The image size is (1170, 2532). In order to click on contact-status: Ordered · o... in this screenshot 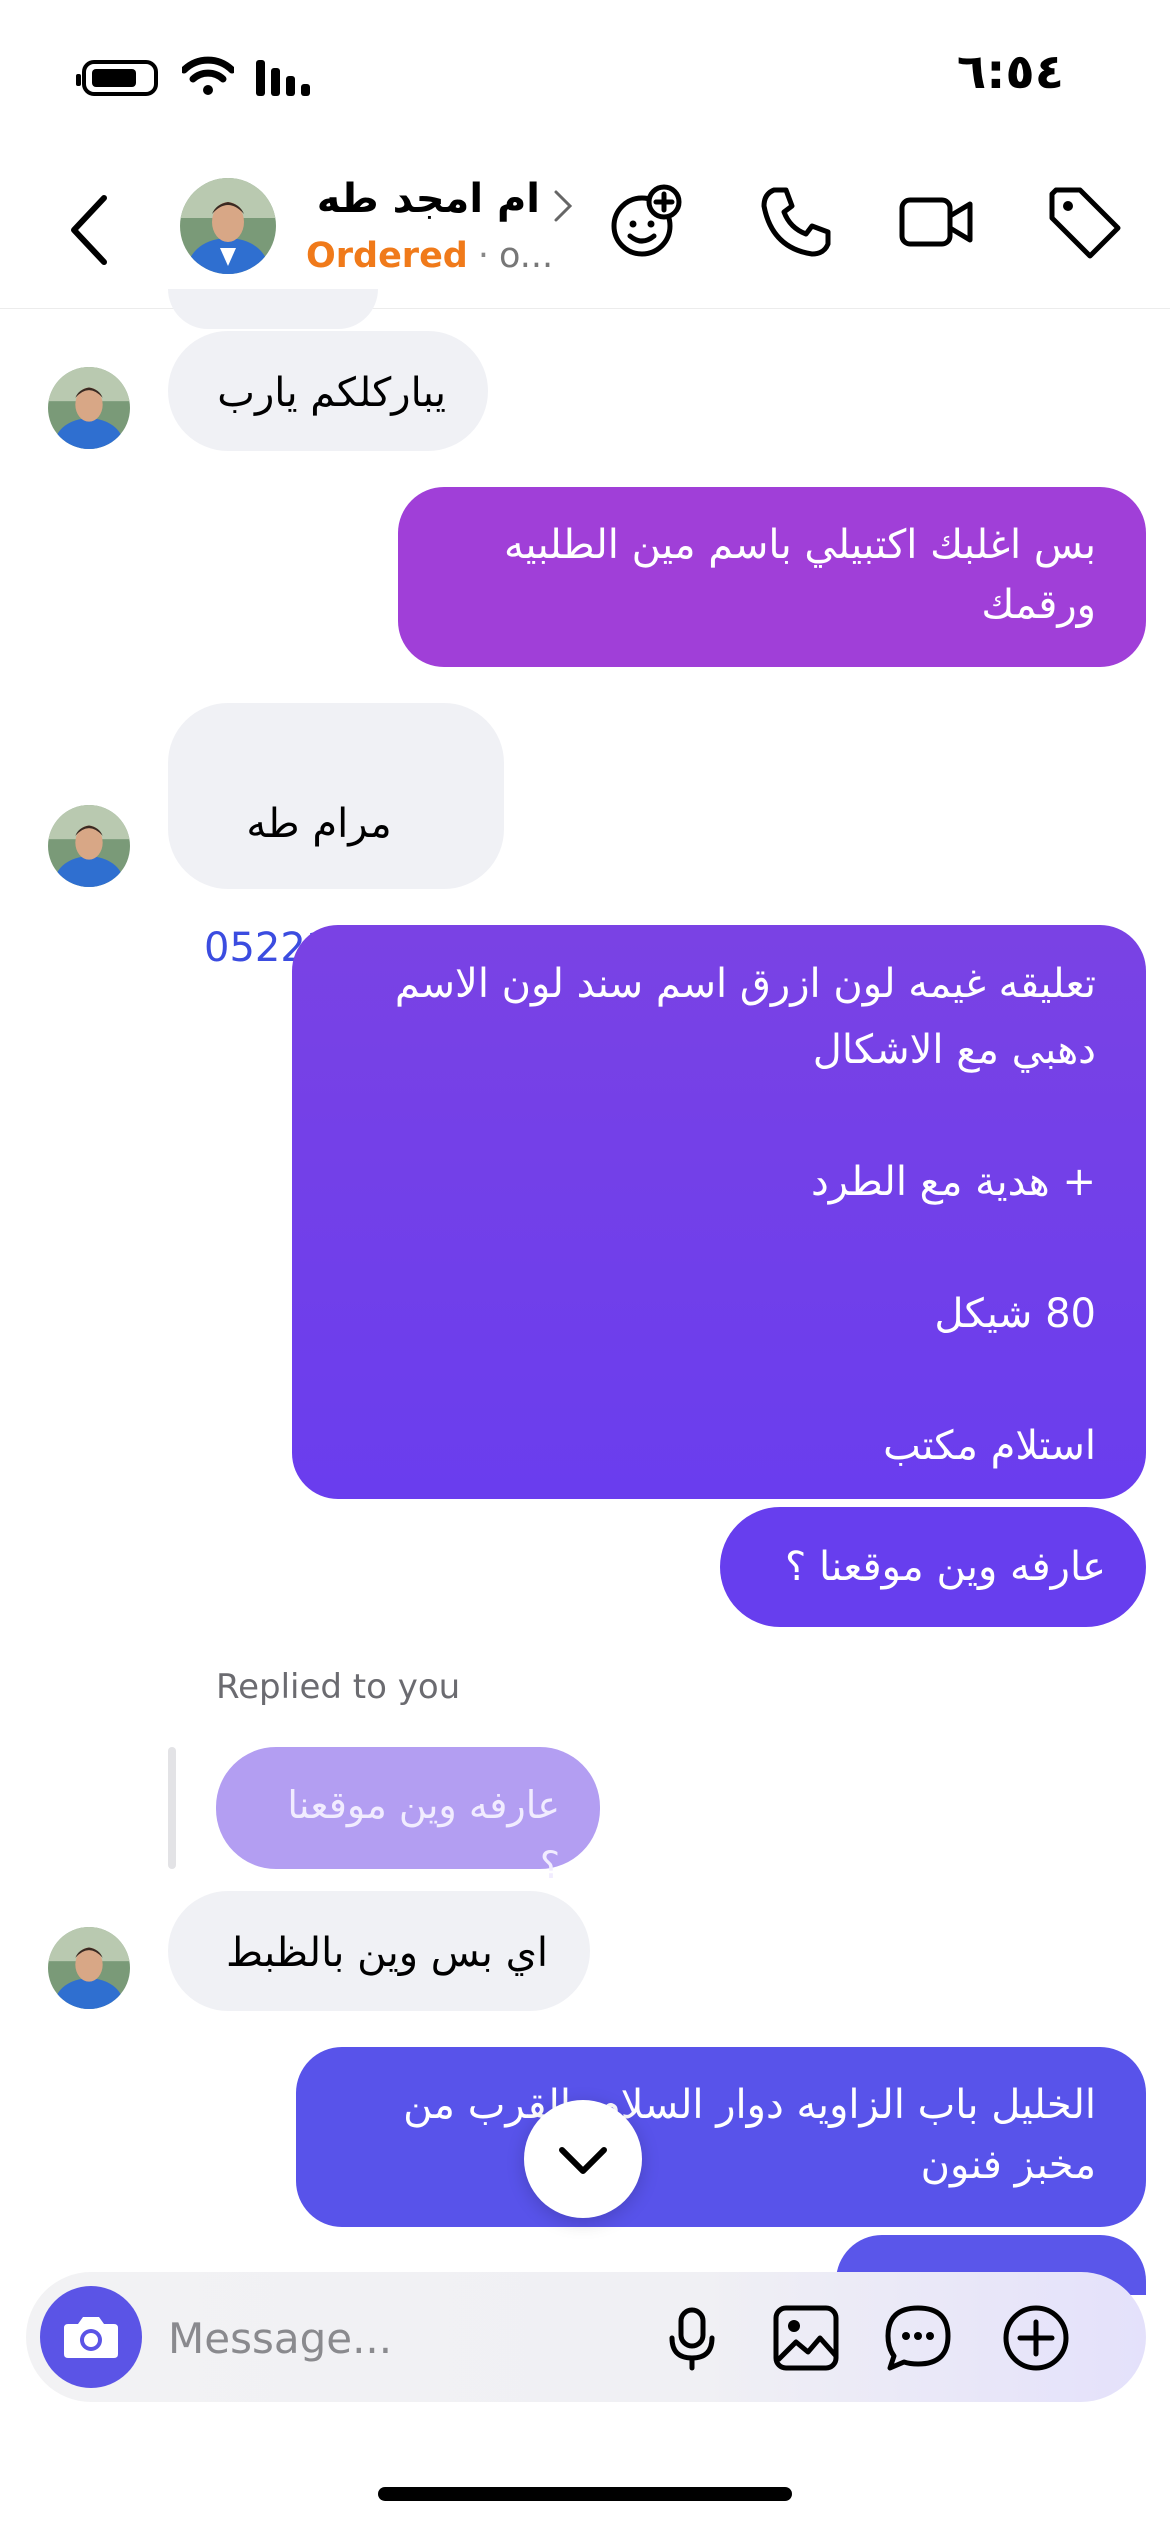, I will do `click(429, 256)`.